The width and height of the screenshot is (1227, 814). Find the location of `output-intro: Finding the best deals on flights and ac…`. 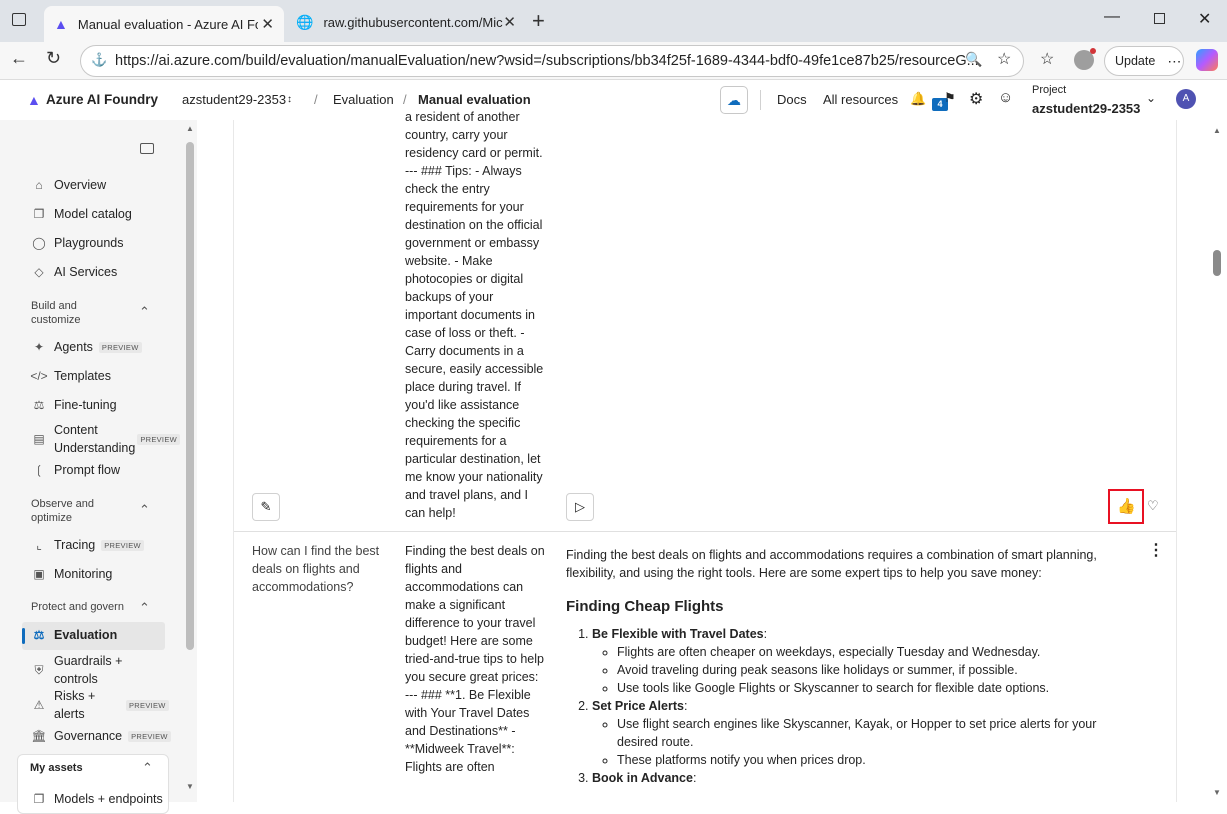

output-intro: Finding the best deals on flights and ac… is located at coordinates (831, 564).